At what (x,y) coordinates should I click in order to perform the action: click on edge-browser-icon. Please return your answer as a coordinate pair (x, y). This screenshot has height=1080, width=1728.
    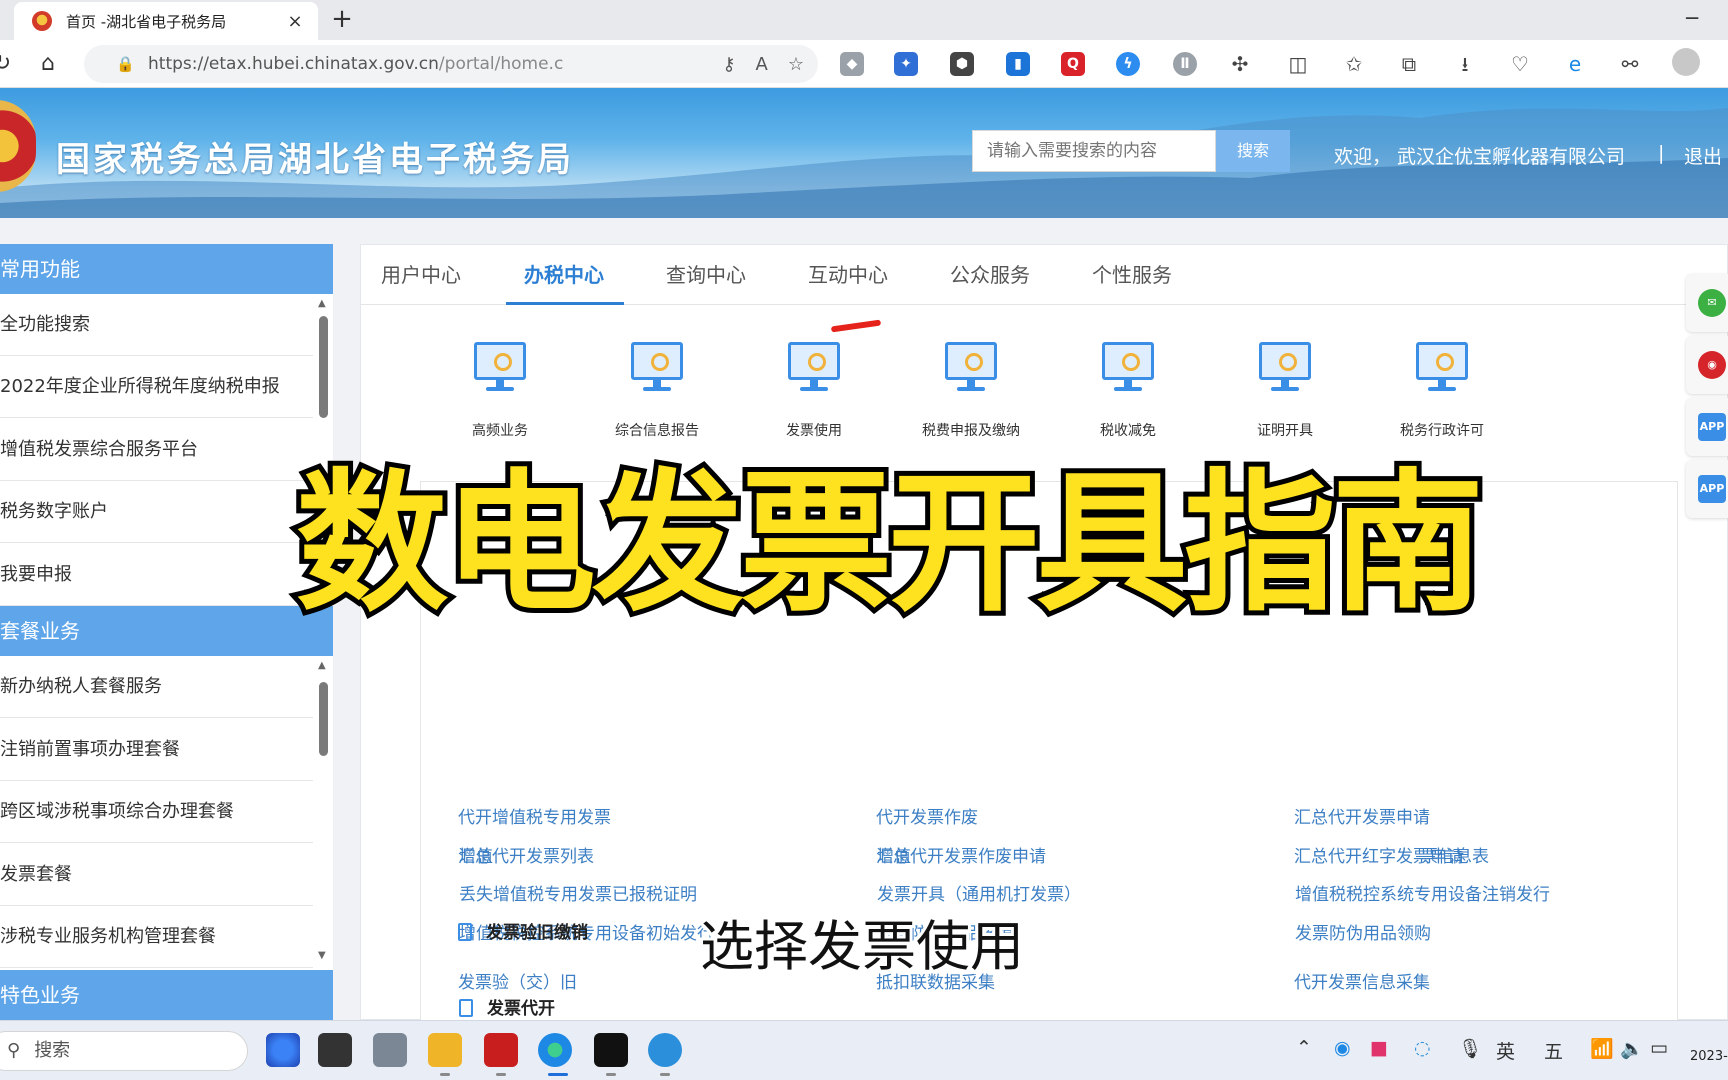
    Looking at the image, I should click on (555, 1050).